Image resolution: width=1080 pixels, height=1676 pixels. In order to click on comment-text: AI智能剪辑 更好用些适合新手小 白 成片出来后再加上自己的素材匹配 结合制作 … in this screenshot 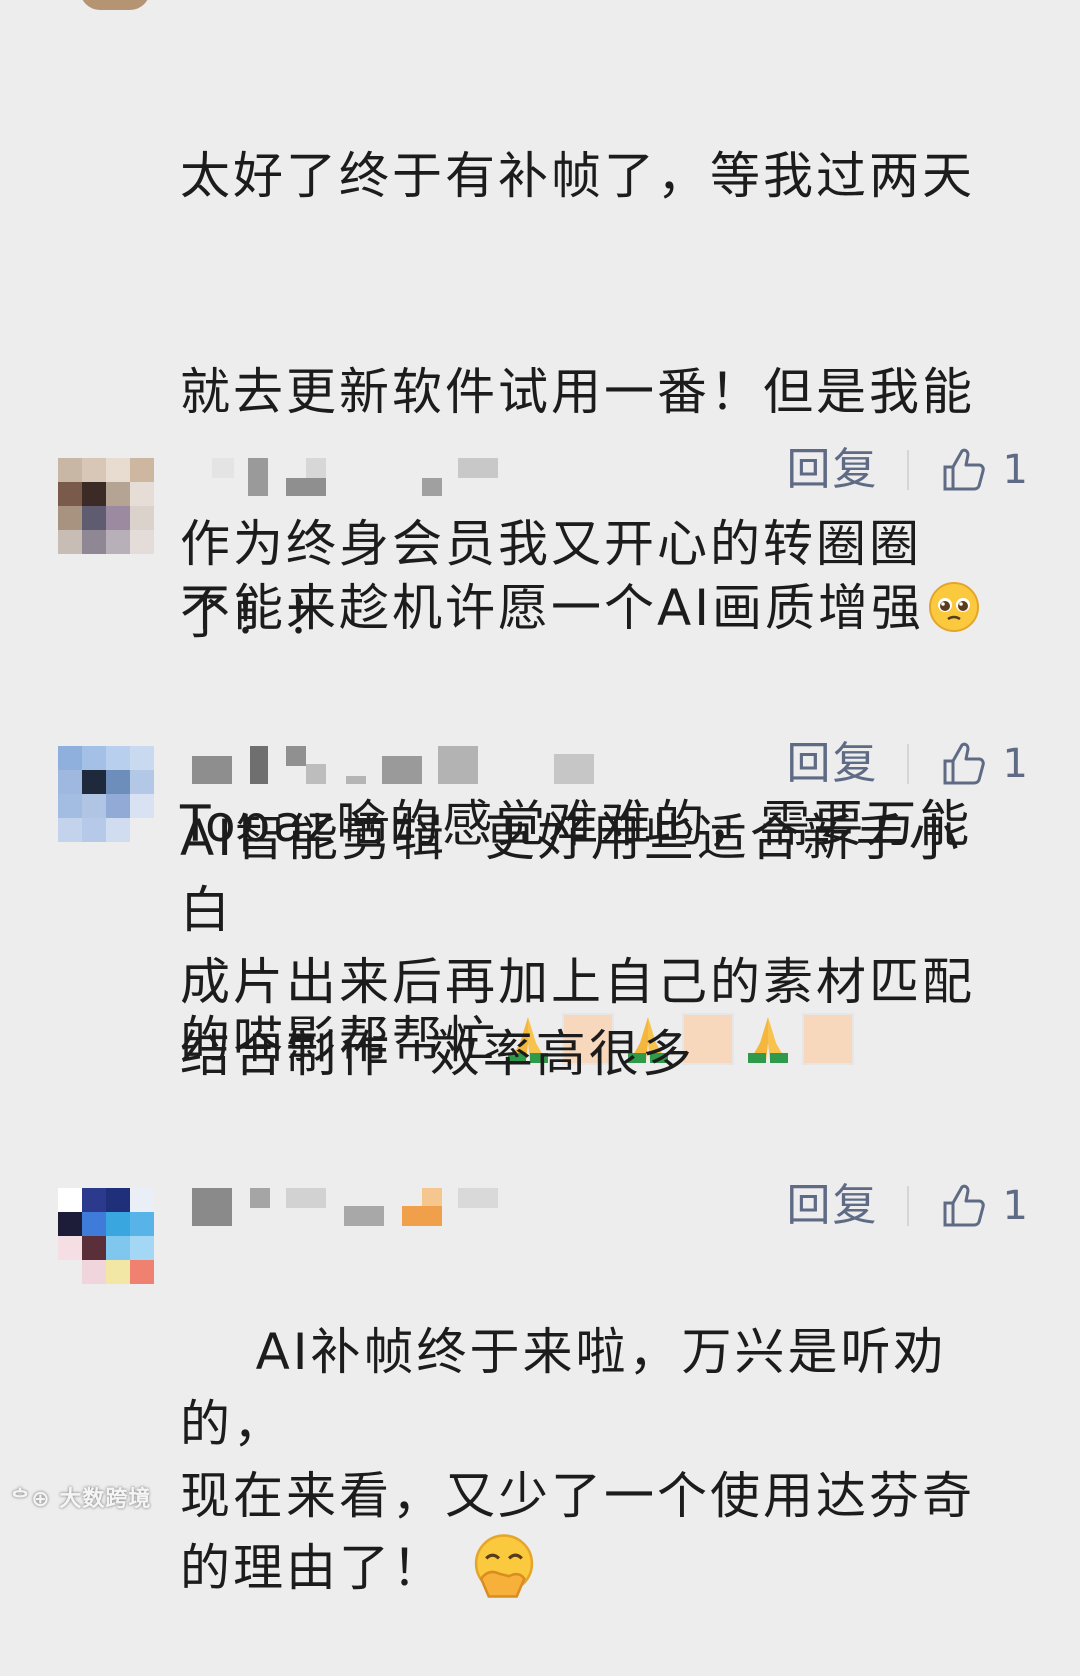, I will do `click(577, 946)`.